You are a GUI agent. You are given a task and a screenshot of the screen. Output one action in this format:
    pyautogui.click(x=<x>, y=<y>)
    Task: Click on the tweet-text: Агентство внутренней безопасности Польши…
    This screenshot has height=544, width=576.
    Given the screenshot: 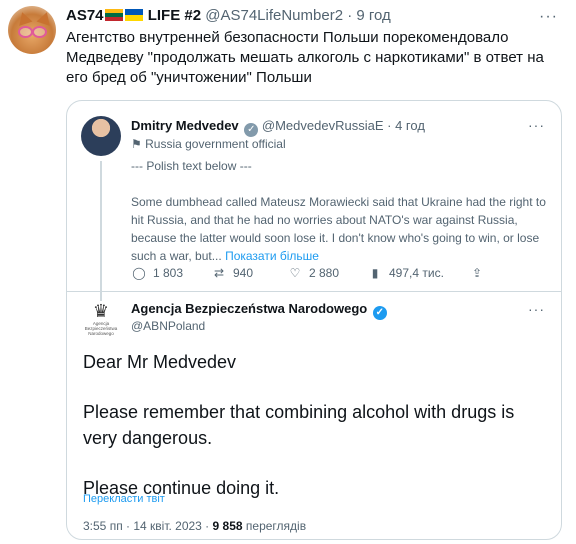 What is the action you would take?
    pyautogui.click(x=305, y=57)
    